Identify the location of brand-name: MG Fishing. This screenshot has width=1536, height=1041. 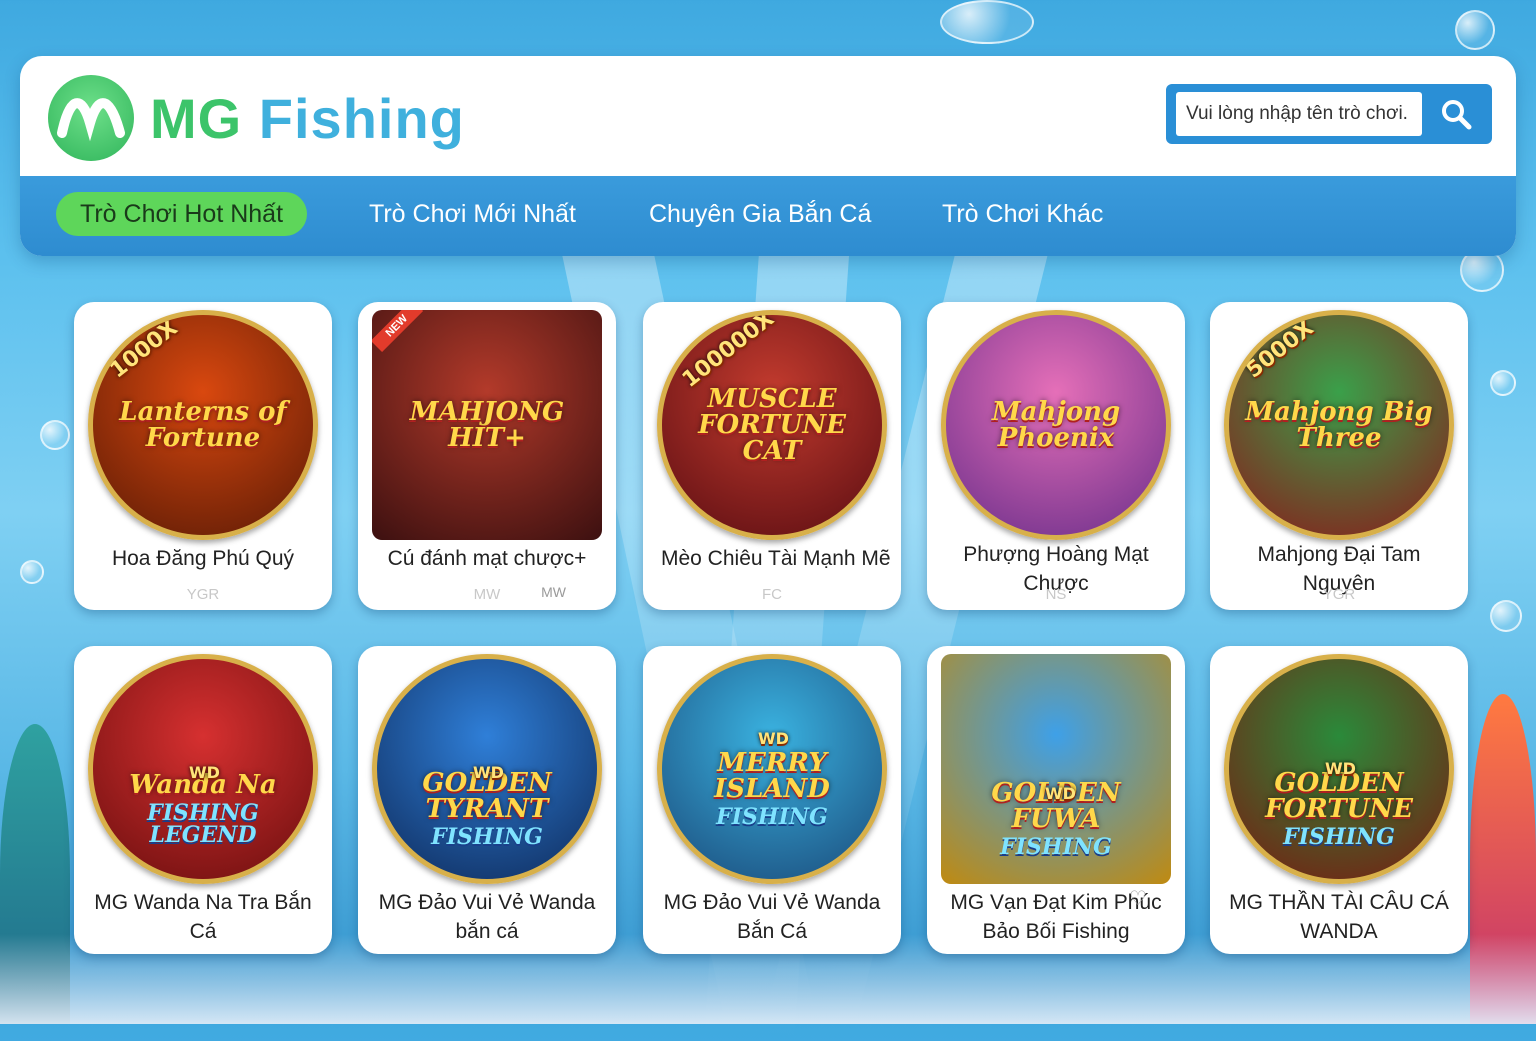
(307, 118).